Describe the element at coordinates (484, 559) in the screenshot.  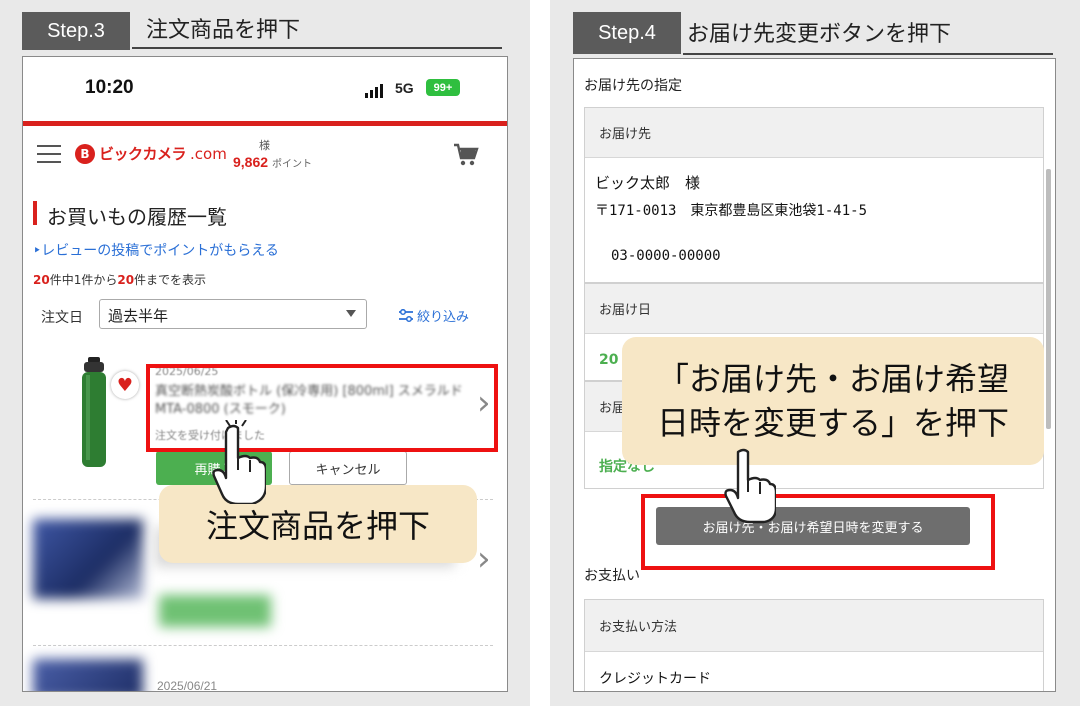
I see `chevron-right-icon: ›` at that location.